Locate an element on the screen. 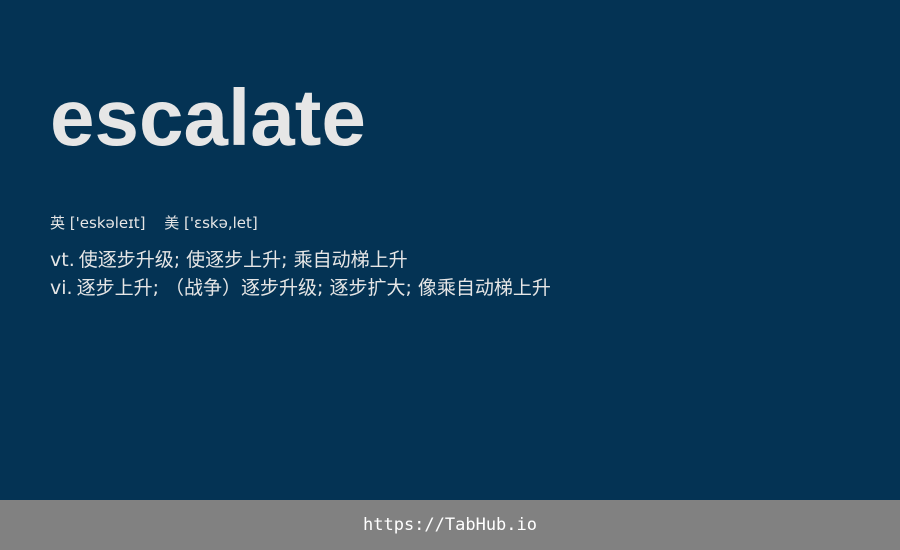  part-of-speech: vi. is located at coordinates (61, 288).